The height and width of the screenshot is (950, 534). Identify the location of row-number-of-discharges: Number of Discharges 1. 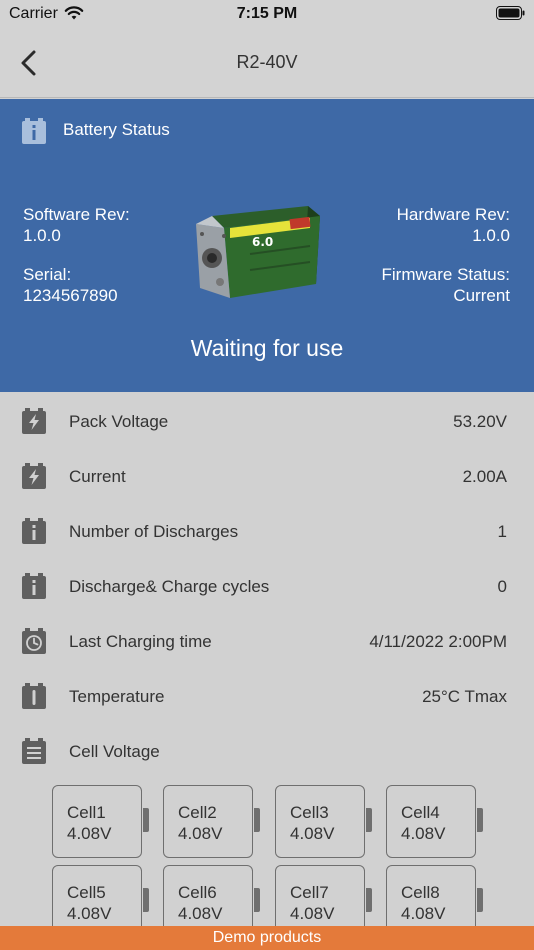
(267, 531).